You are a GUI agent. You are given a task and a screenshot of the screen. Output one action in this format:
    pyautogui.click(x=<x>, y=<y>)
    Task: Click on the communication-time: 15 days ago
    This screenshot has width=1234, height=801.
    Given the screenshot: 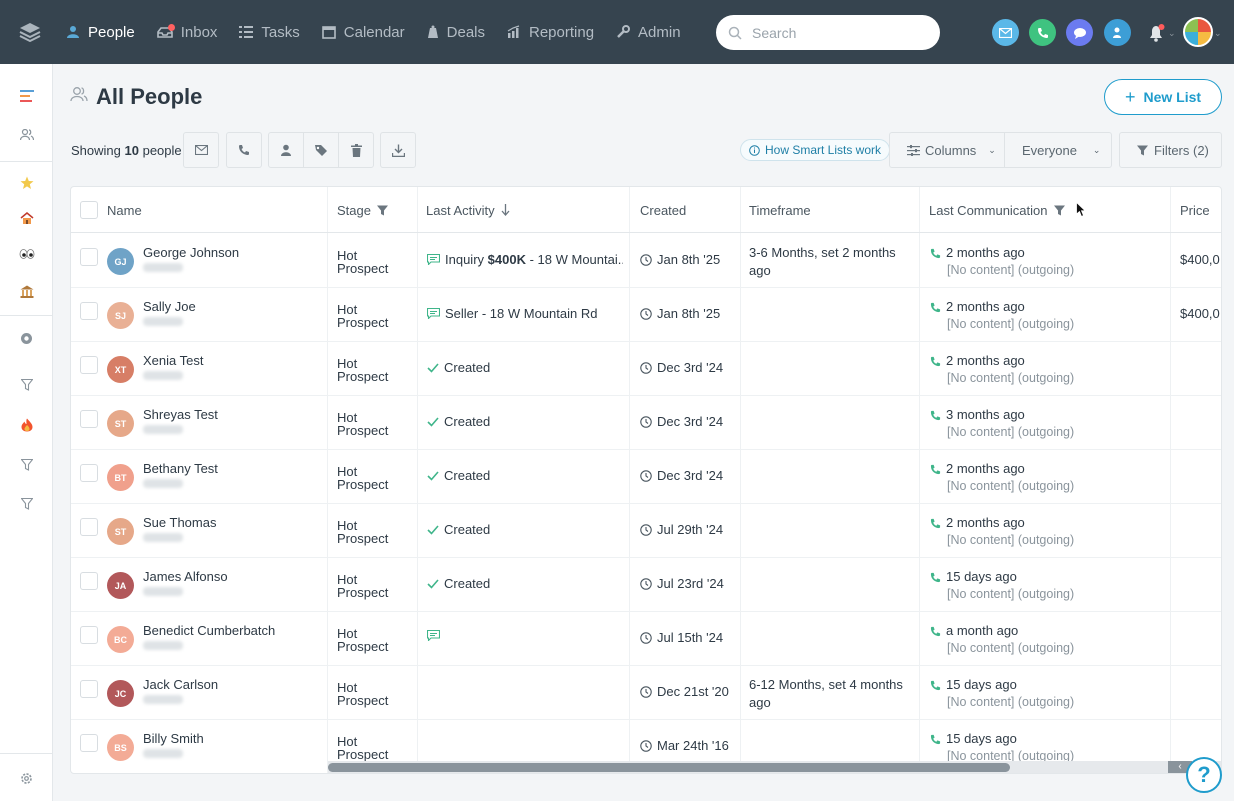 What is the action you would take?
    pyautogui.click(x=981, y=738)
    